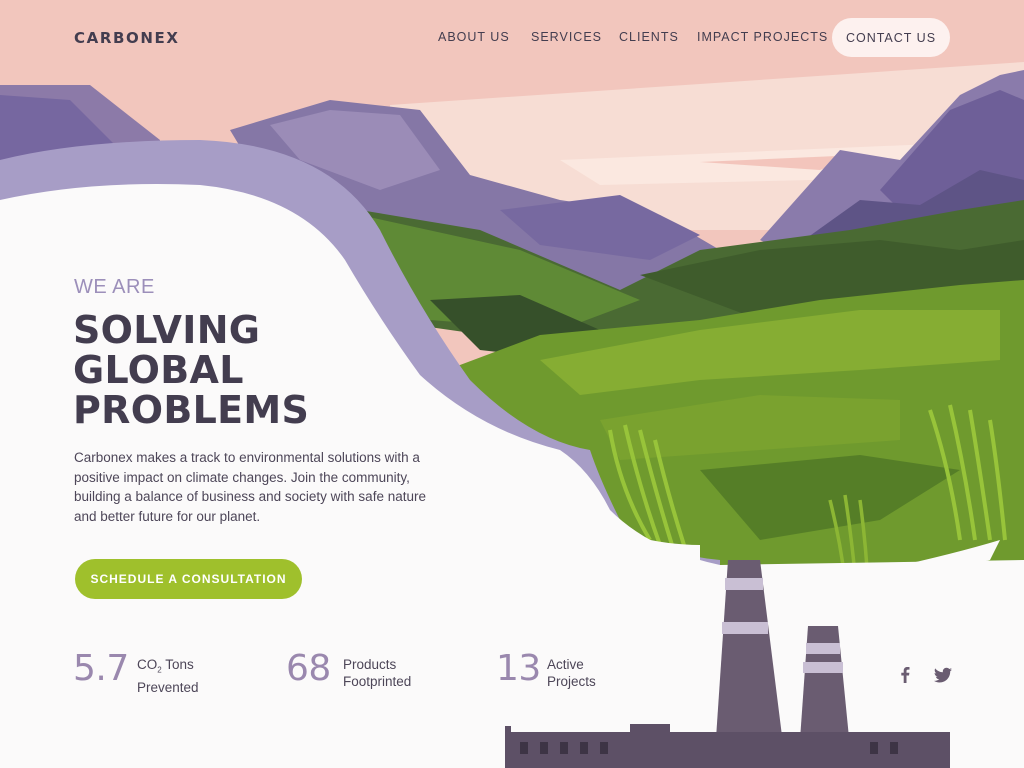  I want to click on stat-label-line-1: CO2 Tons, so click(165, 666).